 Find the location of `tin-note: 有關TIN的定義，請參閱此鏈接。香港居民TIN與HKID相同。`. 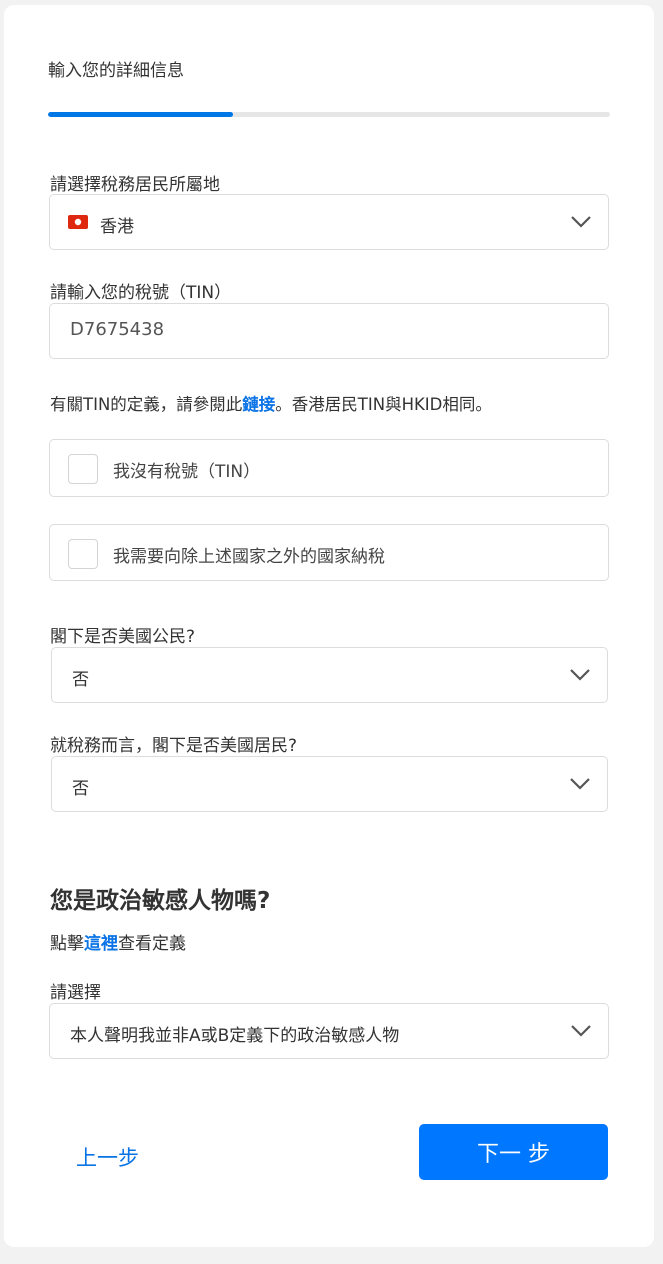

tin-note: 有關TIN的定義，請參閱此鏈接。香港居民TIN與HKID相同。 is located at coordinates (271, 403).